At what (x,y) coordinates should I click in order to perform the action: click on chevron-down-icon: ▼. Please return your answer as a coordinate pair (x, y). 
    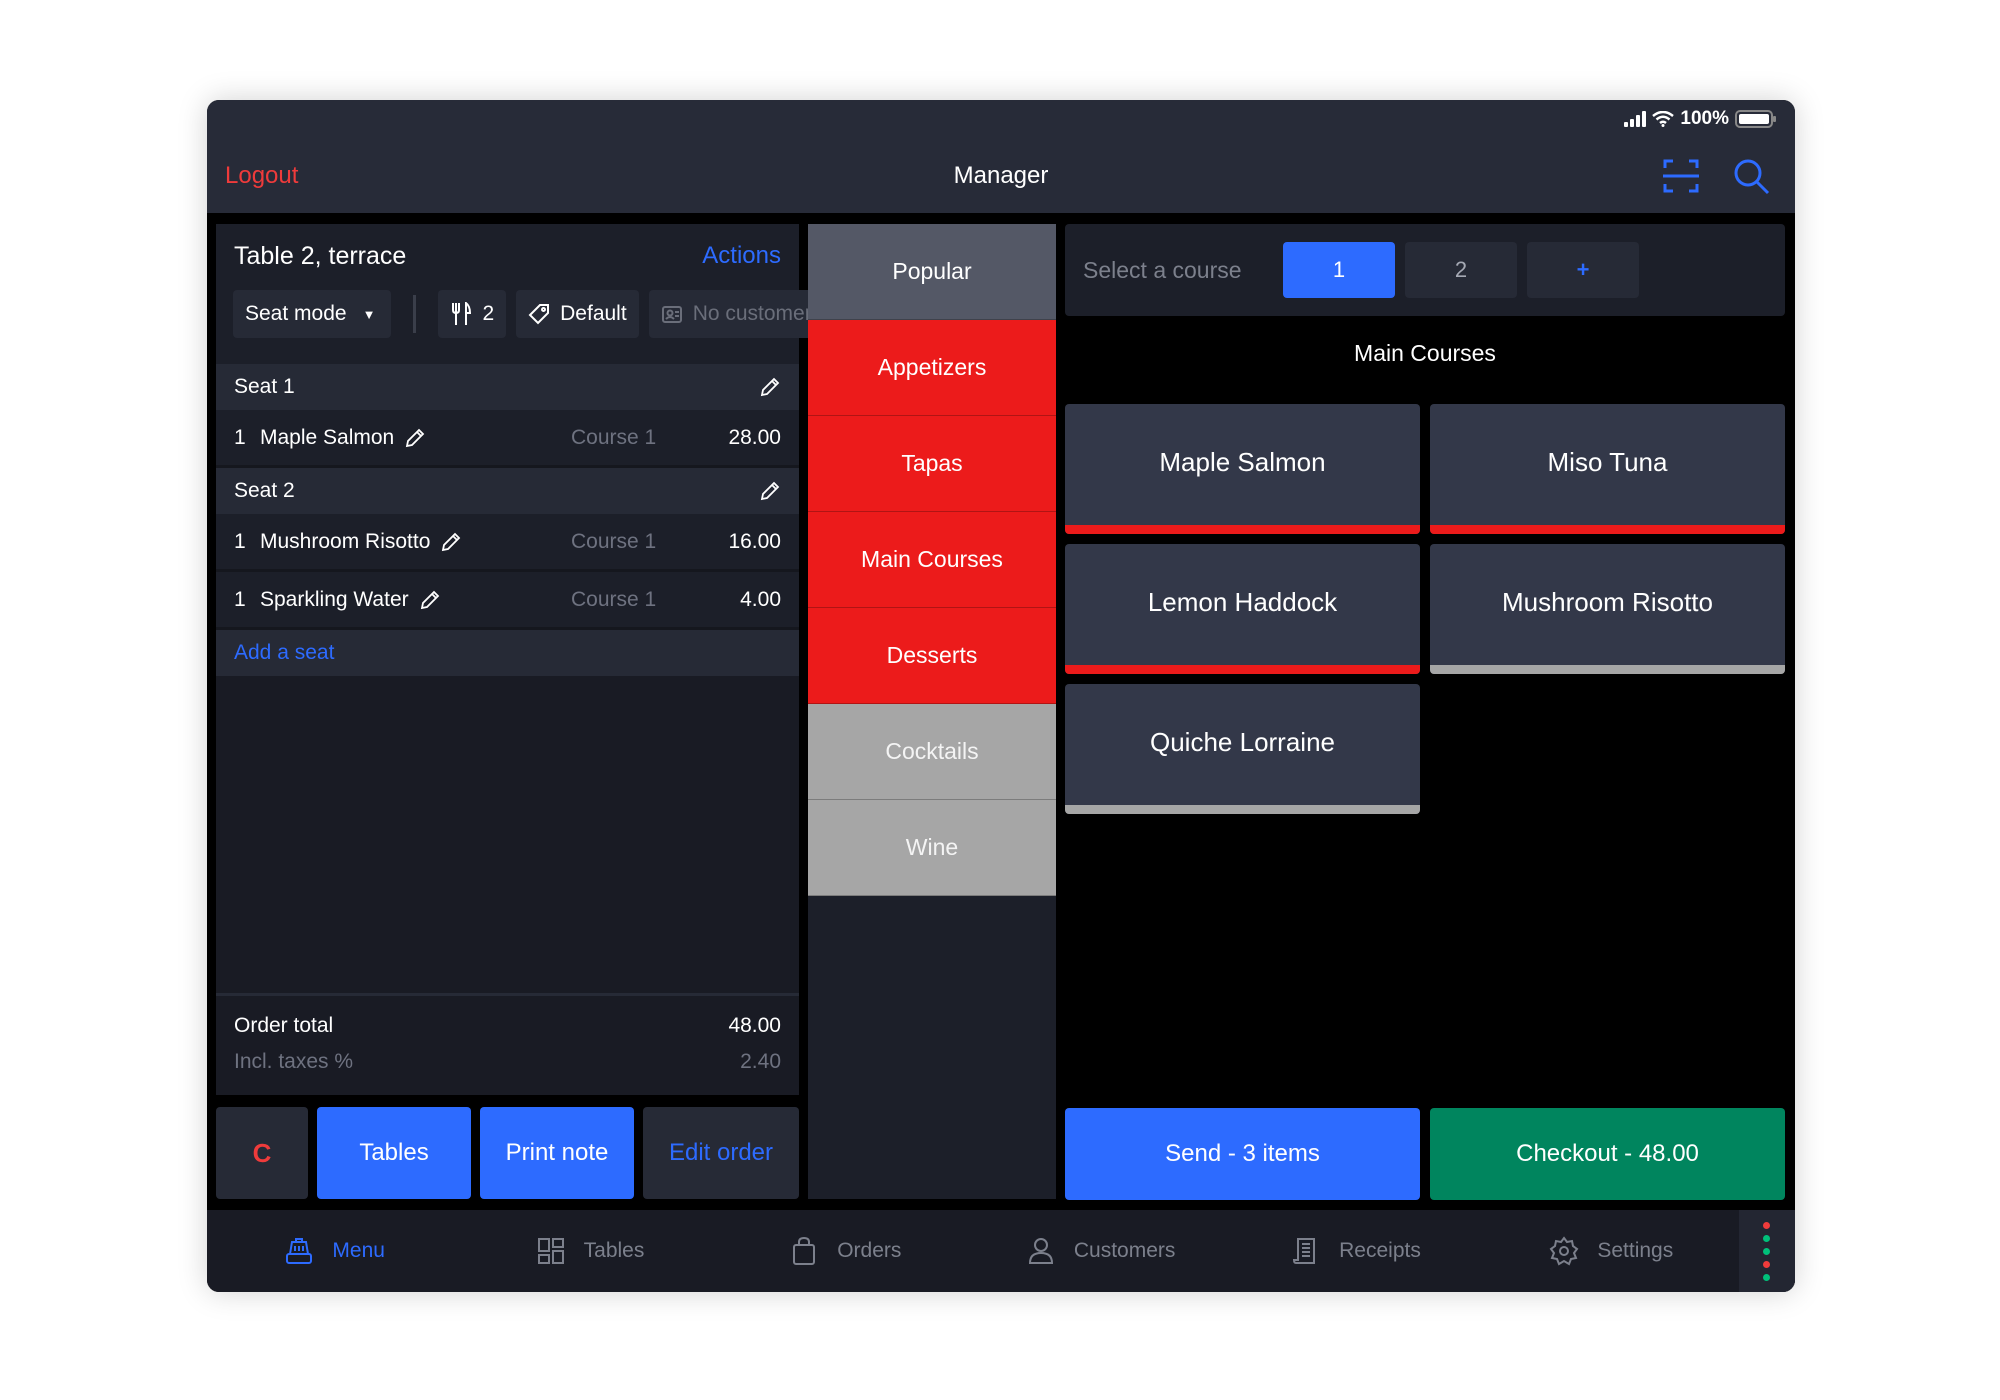
    Looking at the image, I should click on (369, 314).